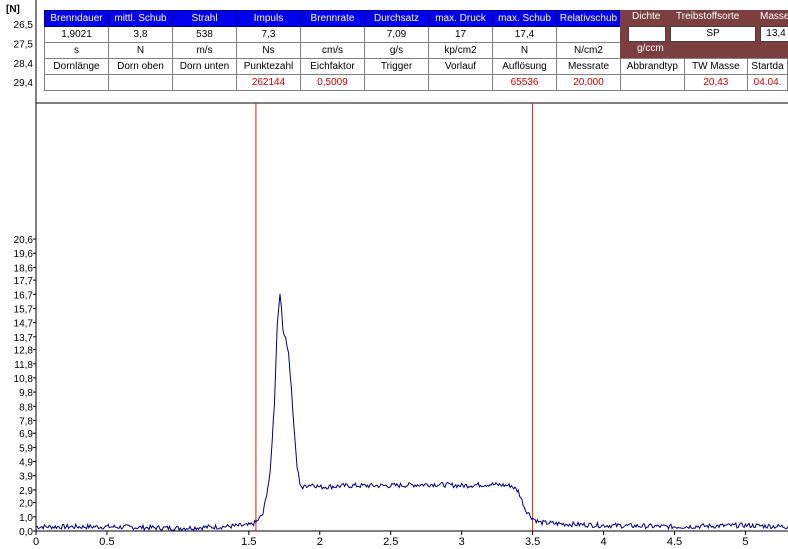 This screenshot has height=549, width=788. Describe the element at coordinates (24, 44) in the screenshot. I see `y-tick-label: 27,5` at that location.